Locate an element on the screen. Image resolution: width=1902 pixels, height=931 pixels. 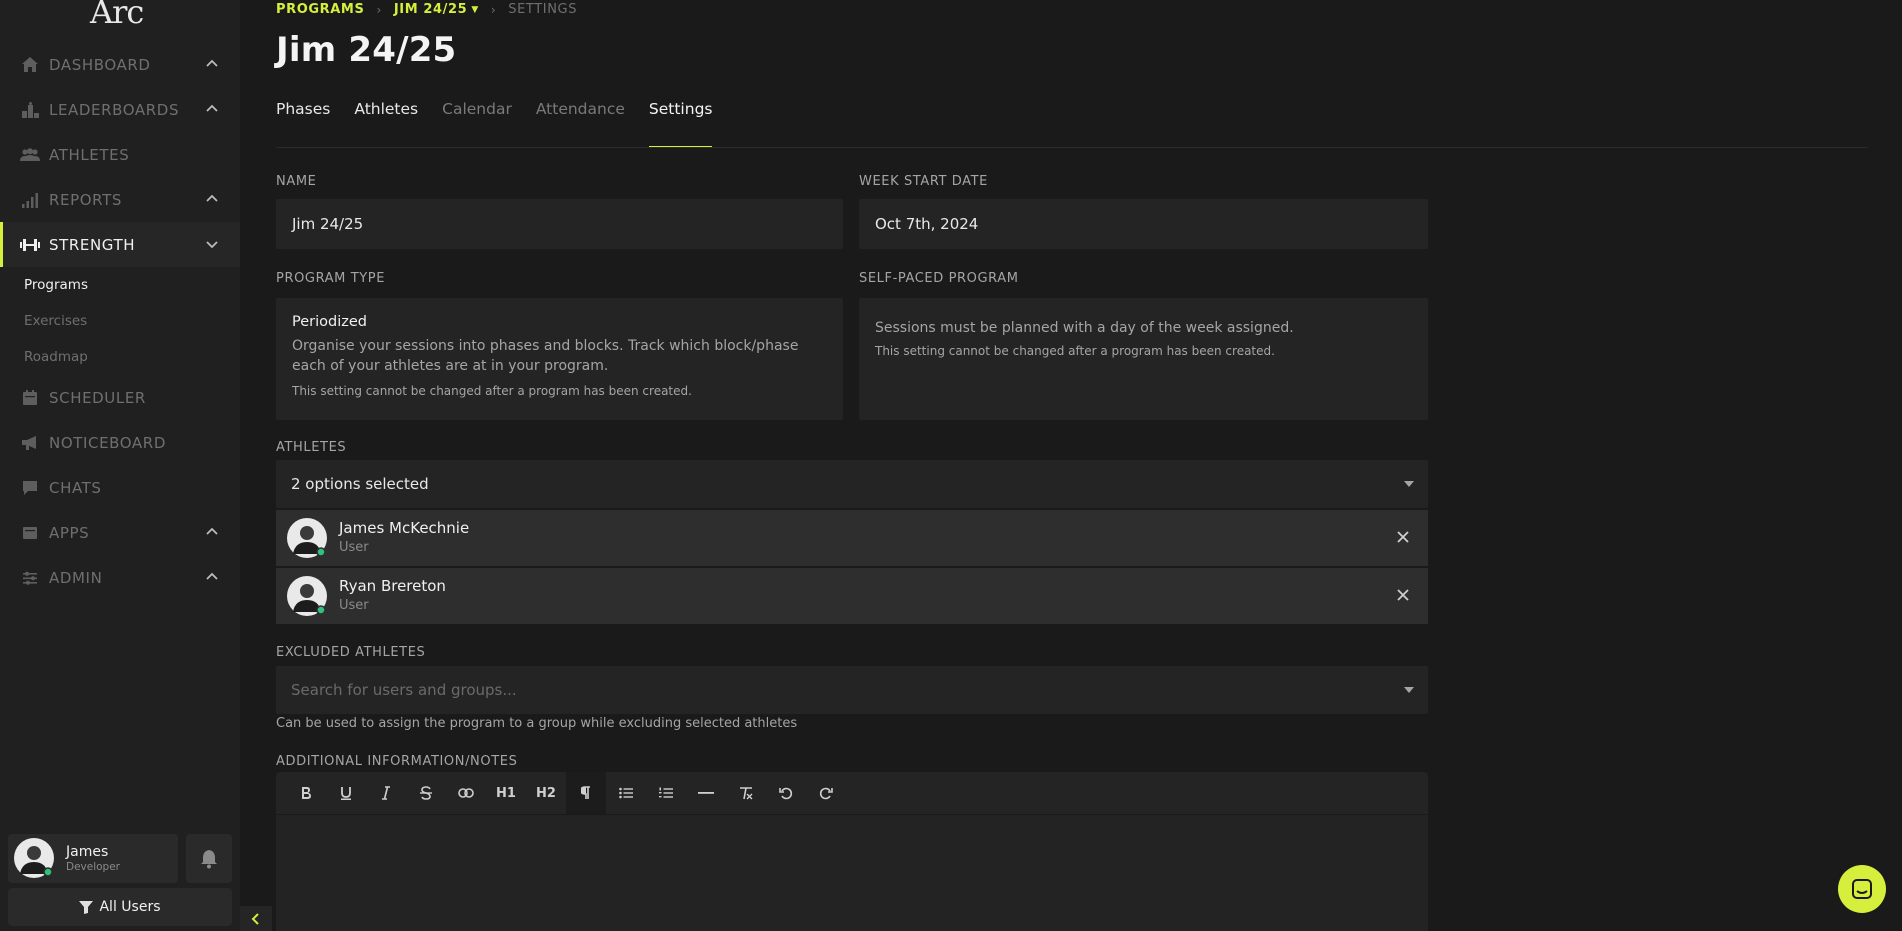
sidebar-item-scheduler: Scheduler is located at coordinates (120, 397).